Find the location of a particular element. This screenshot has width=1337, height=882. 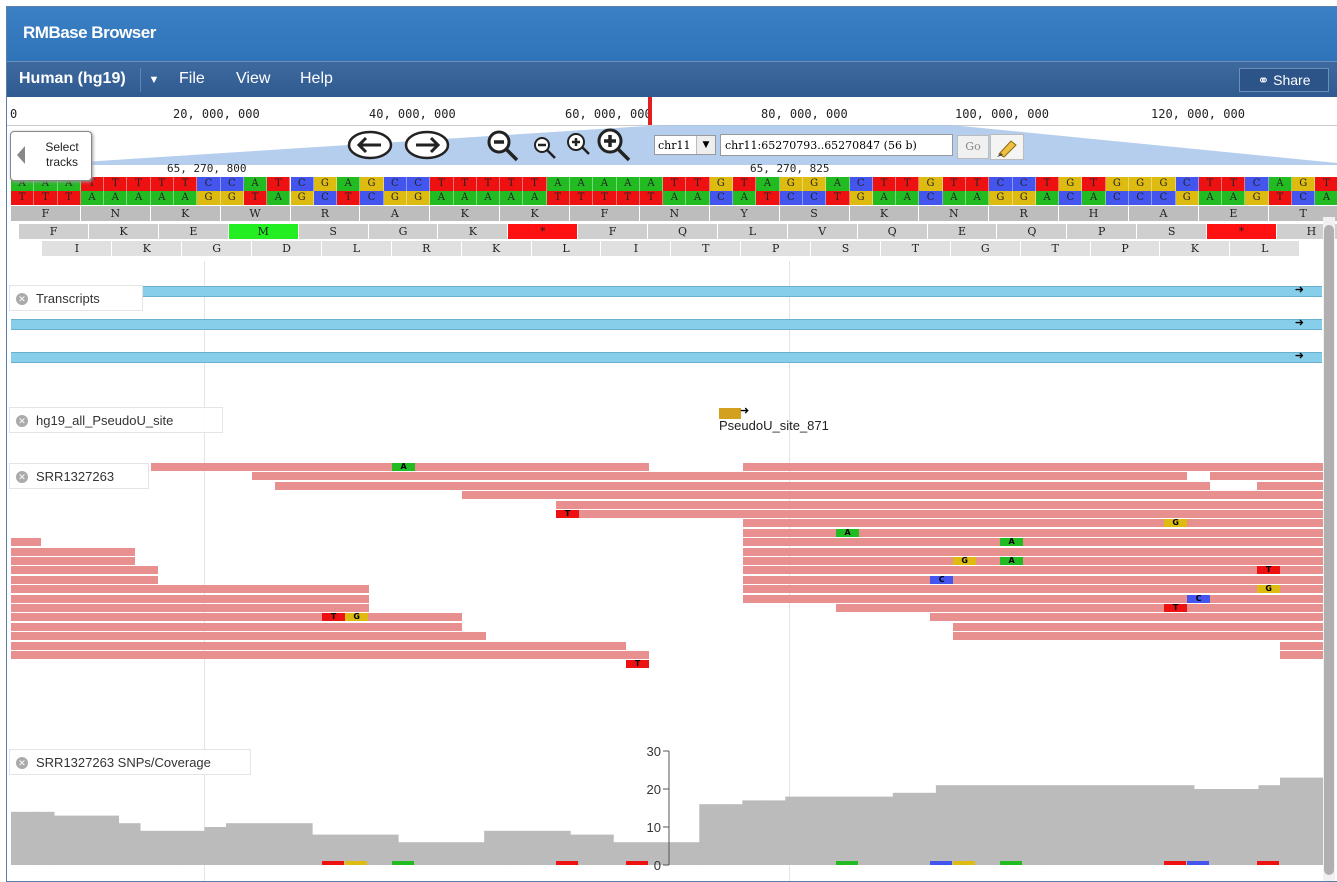

overview-position-marker is located at coordinates (650, 111).